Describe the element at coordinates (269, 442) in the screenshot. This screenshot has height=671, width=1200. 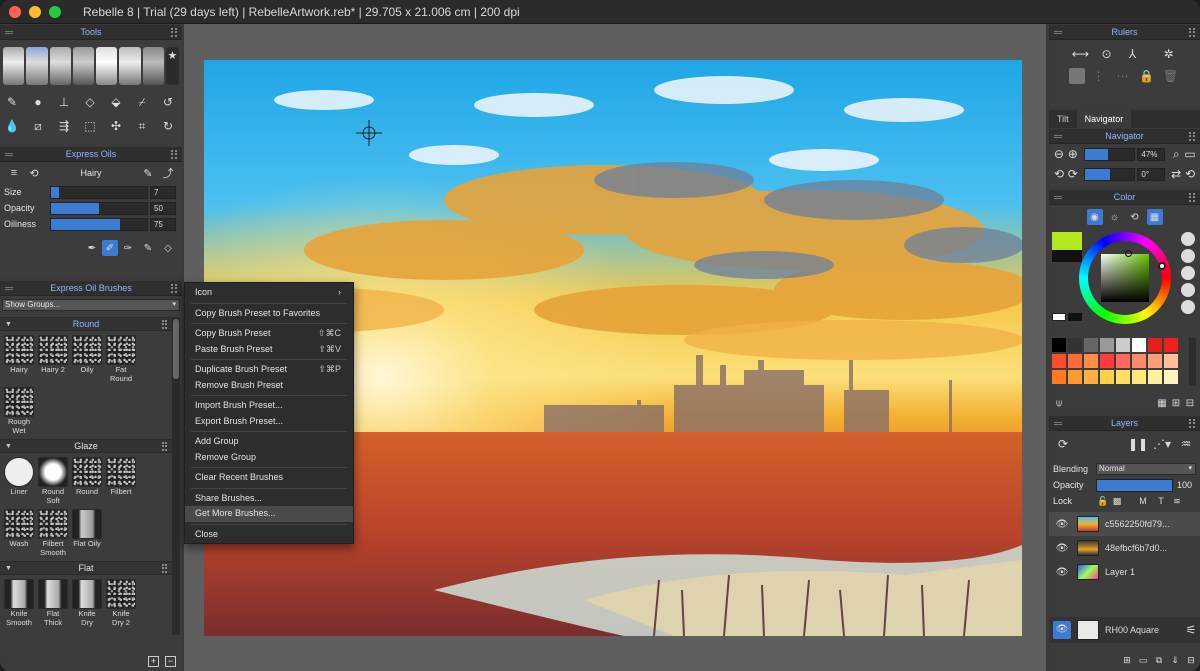
I see `menu-item: Add Group` at that location.